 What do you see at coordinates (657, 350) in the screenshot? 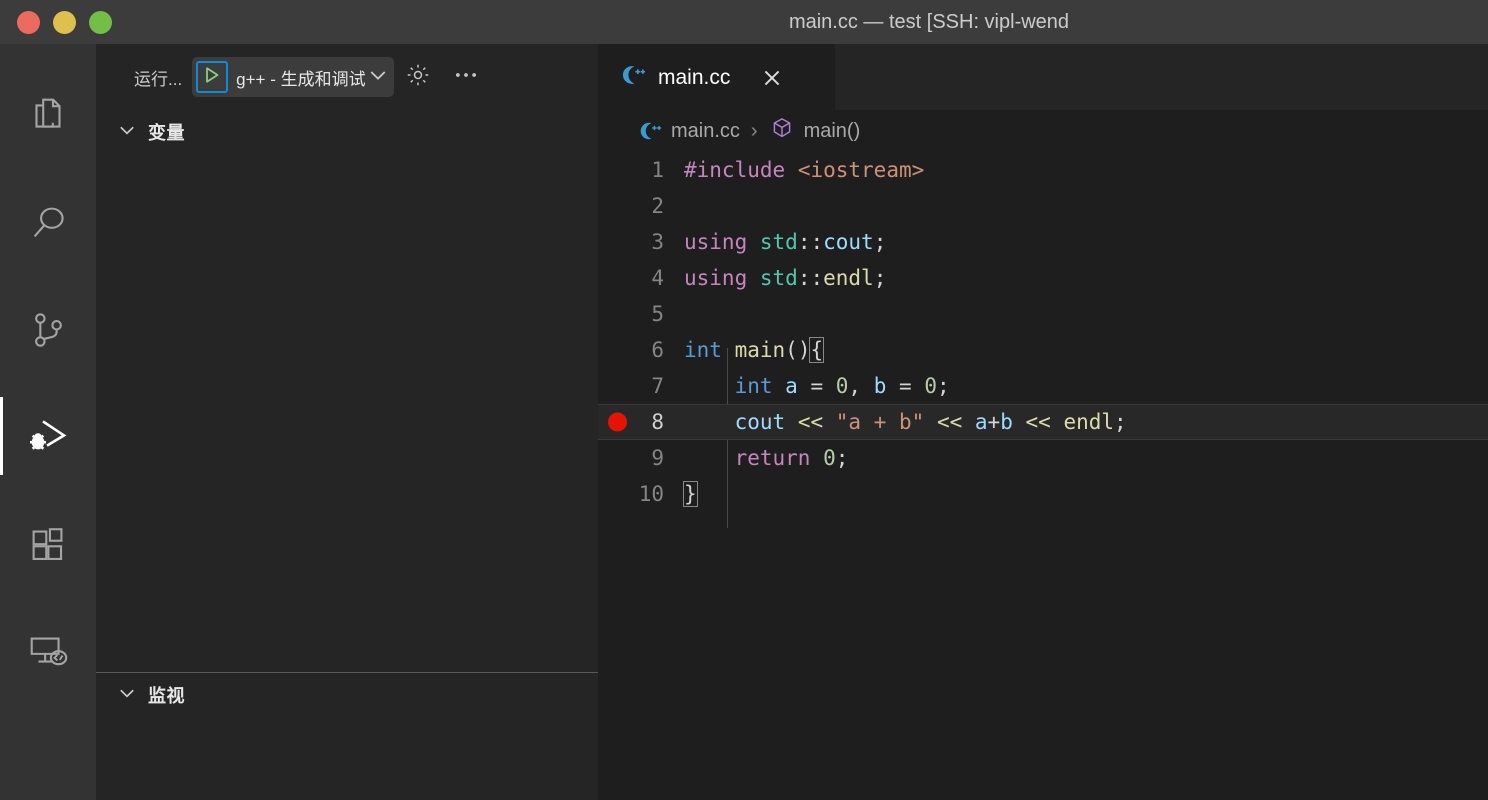
I see `line-number: 6` at bounding box center [657, 350].